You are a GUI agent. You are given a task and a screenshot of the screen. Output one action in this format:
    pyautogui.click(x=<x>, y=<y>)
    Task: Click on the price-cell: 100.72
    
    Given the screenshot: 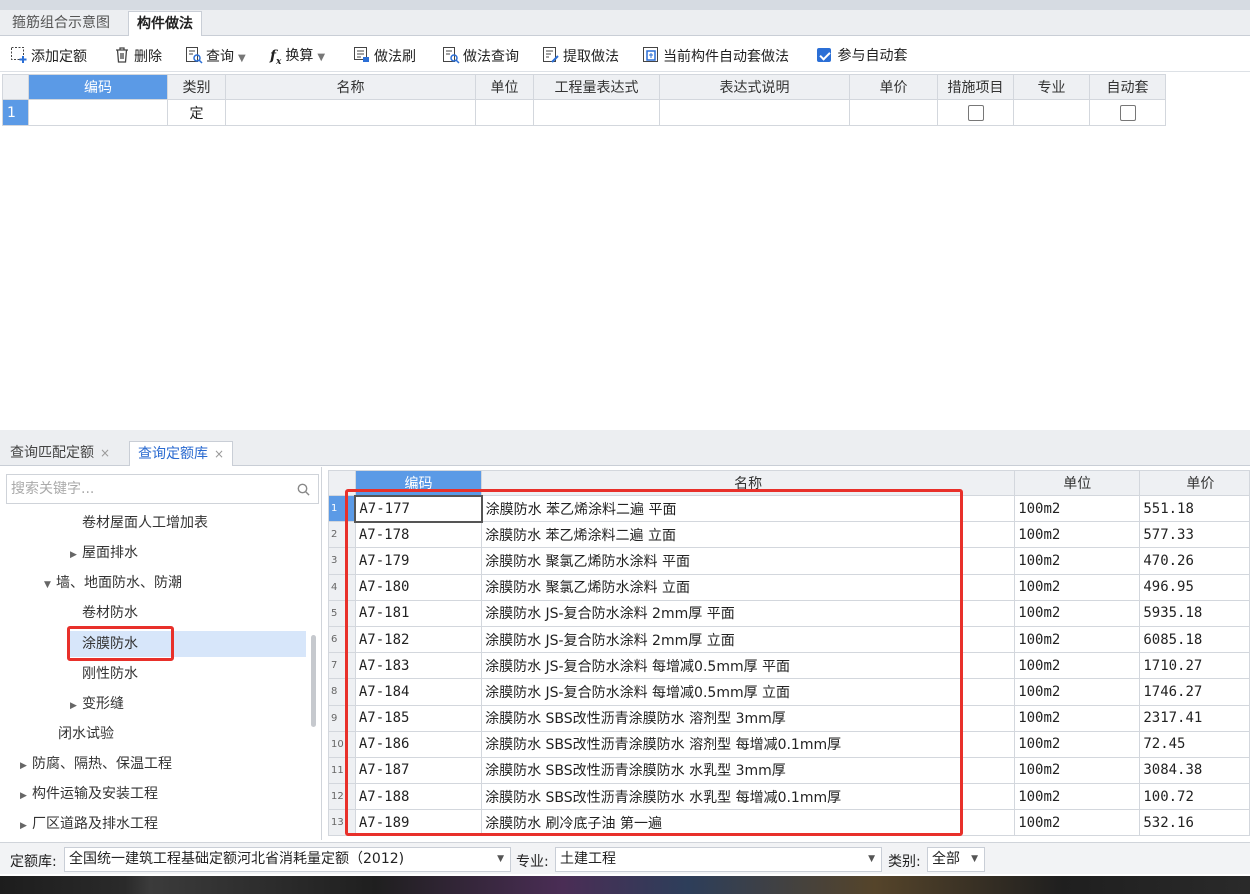 What is the action you would take?
    pyautogui.click(x=1194, y=797)
    